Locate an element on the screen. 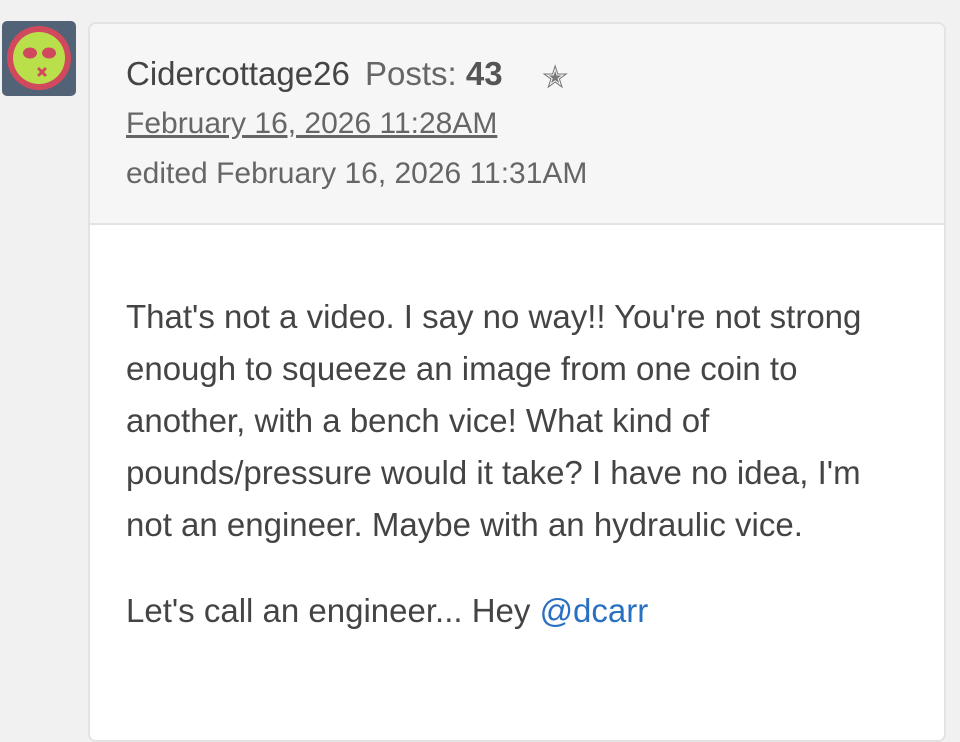 The width and height of the screenshot is (960, 742). comment-paragraph-2: Let's call an engineer... Hey @dcarr is located at coordinates (517, 611).